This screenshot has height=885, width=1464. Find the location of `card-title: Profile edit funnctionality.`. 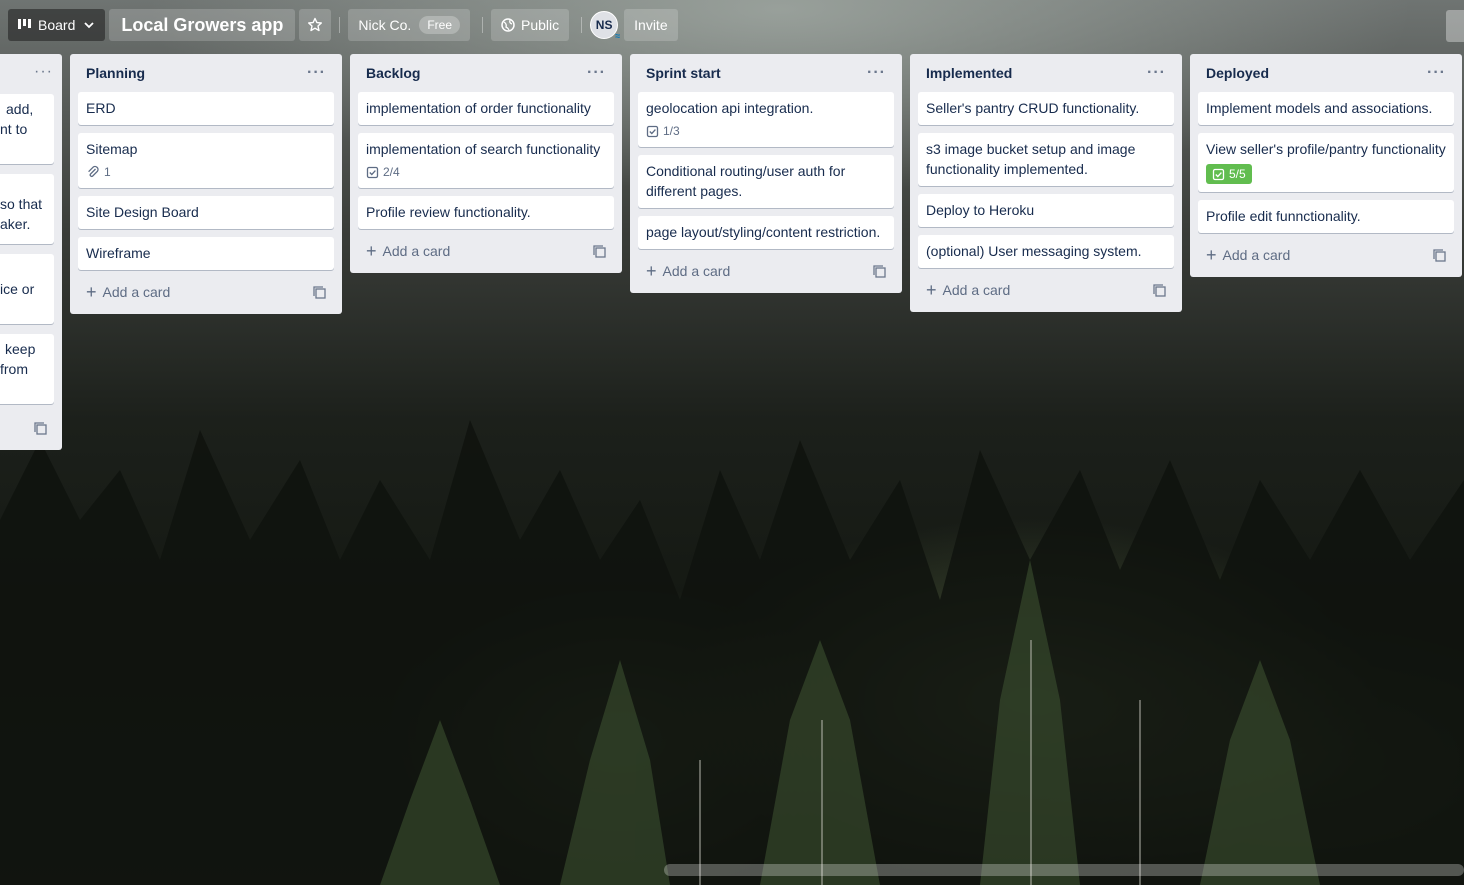

card-title: Profile edit funnctionality. is located at coordinates (1283, 216).